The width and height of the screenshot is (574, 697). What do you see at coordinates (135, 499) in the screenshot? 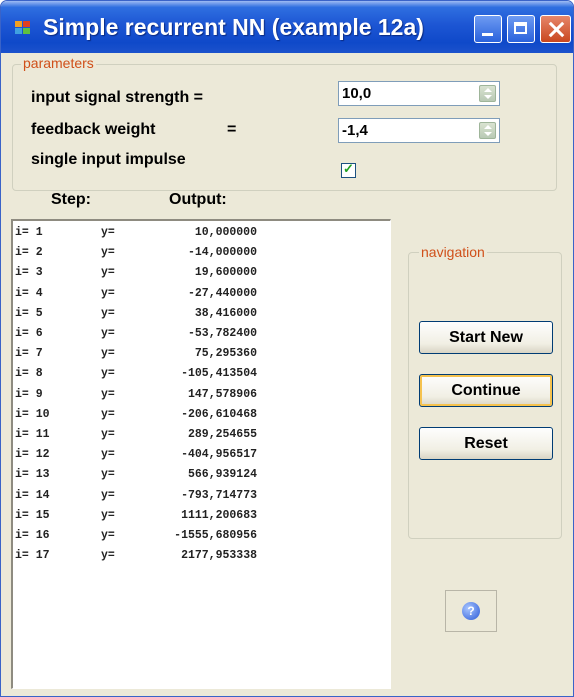
I see `list-item: i= 14 y= -793,714773` at bounding box center [135, 499].